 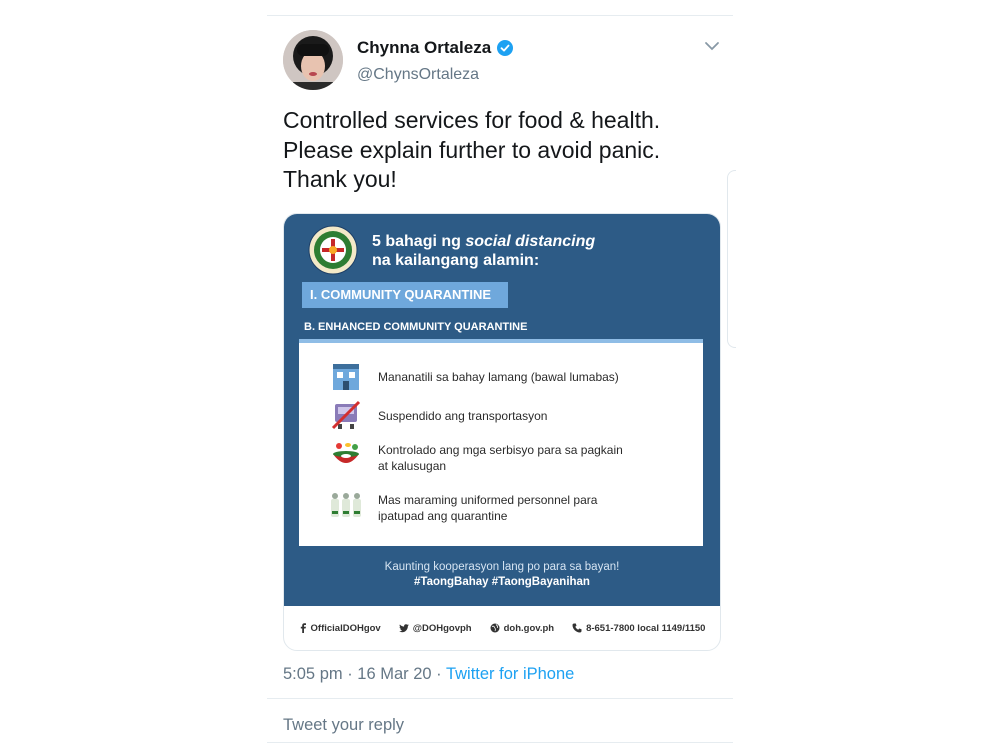 What do you see at coordinates (646, 628) in the screenshot?
I see `phone-number: 8-651-7800 local 1149/1150` at bounding box center [646, 628].